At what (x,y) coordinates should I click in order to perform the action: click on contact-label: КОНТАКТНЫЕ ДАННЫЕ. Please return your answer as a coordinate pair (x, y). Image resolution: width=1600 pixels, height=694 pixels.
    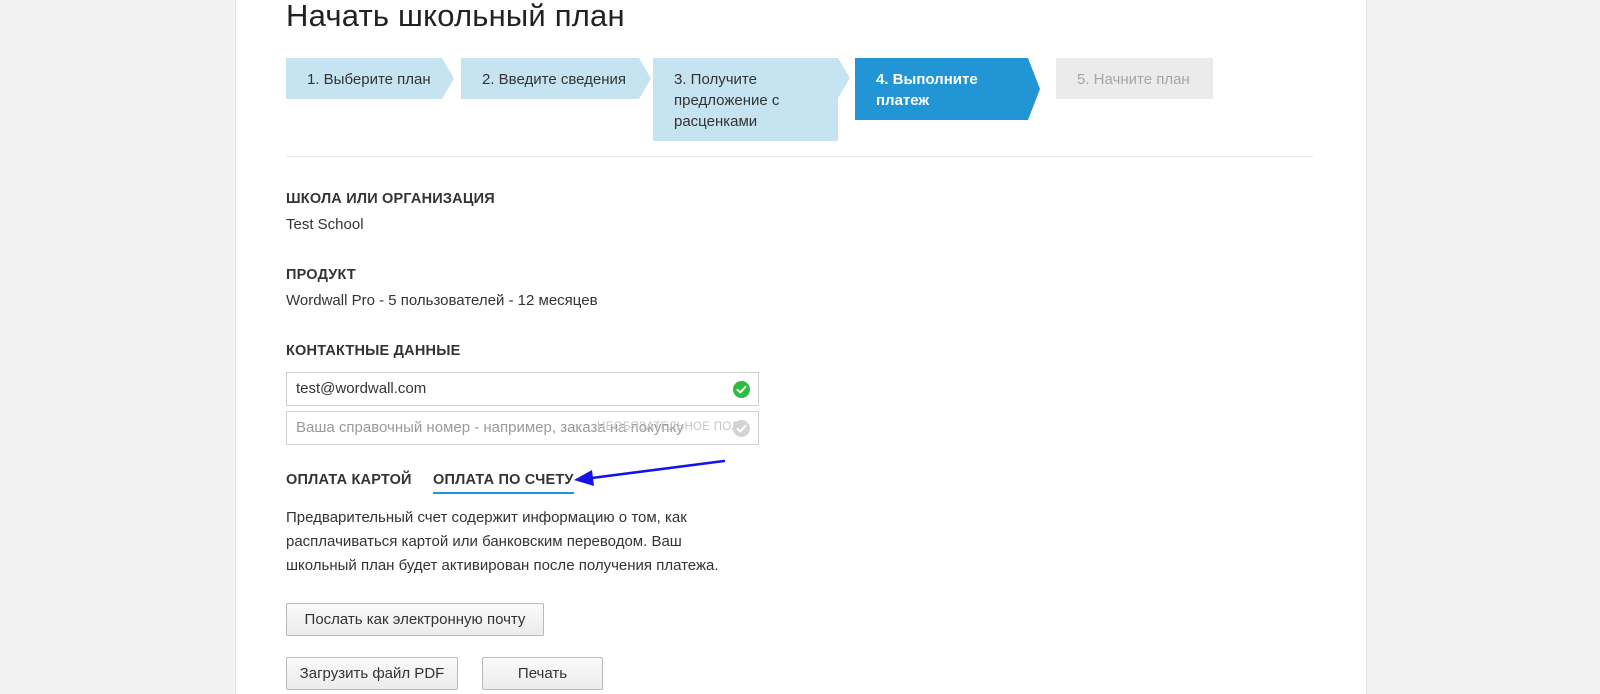
    Looking at the image, I should click on (373, 351).